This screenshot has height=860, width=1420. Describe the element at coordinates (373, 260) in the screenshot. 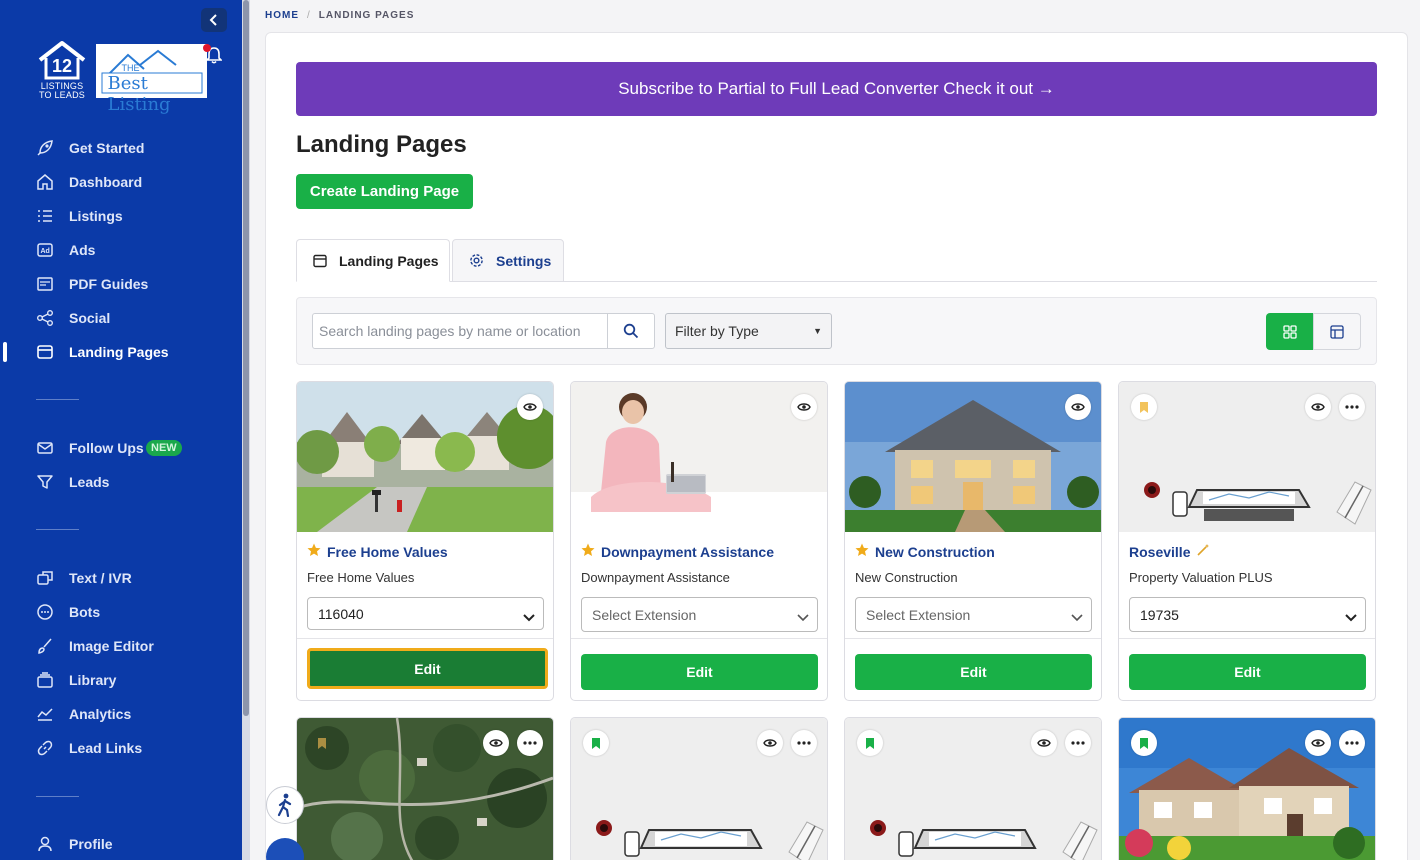

I see `tab-landing-pages: Landing Pages` at that location.